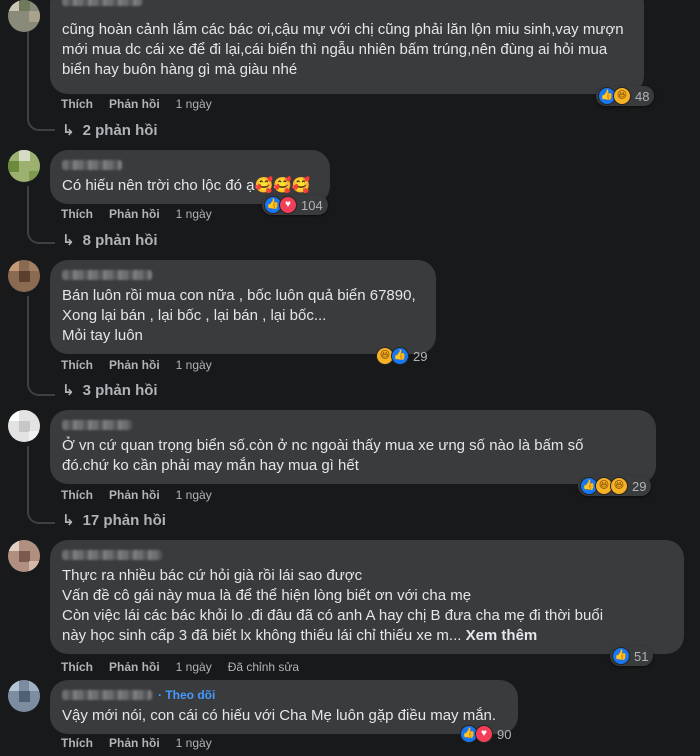 The image size is (700, 756). I want to click on replies-count: 2 phản hồi, so click(120, 130).